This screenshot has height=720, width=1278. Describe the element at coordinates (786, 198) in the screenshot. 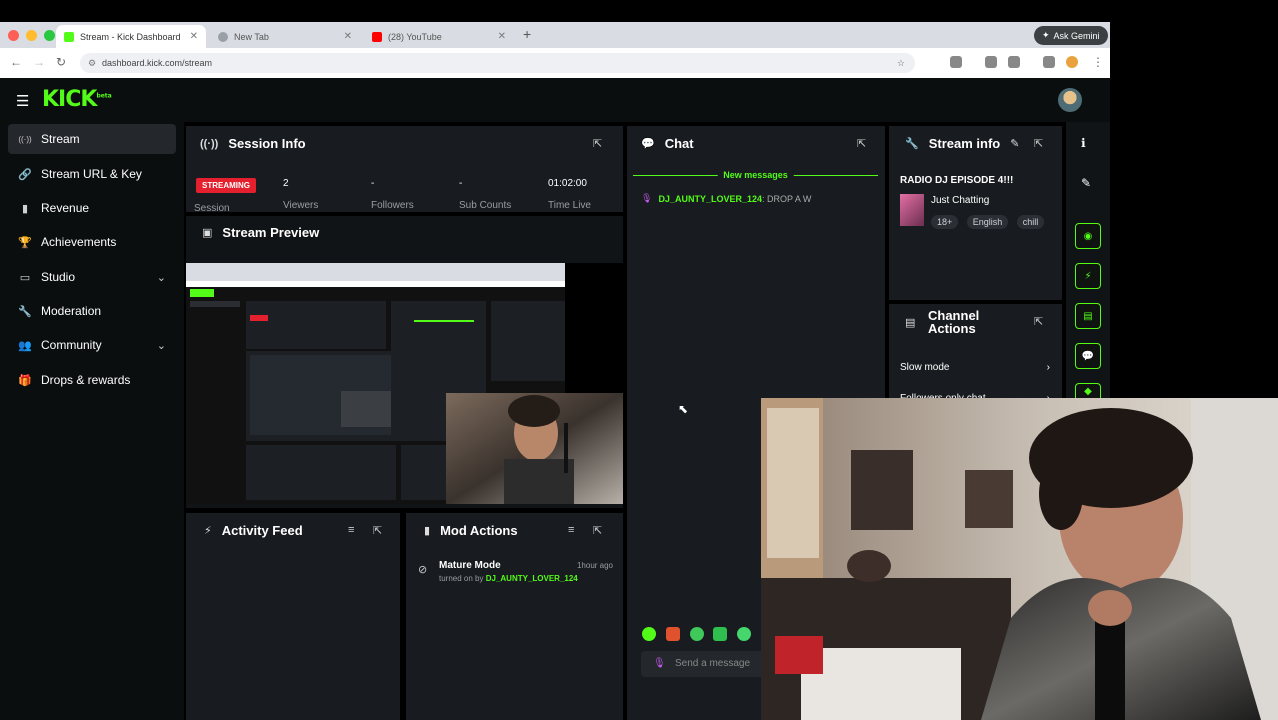

I see `chat-text: : DROP A W` at that location.